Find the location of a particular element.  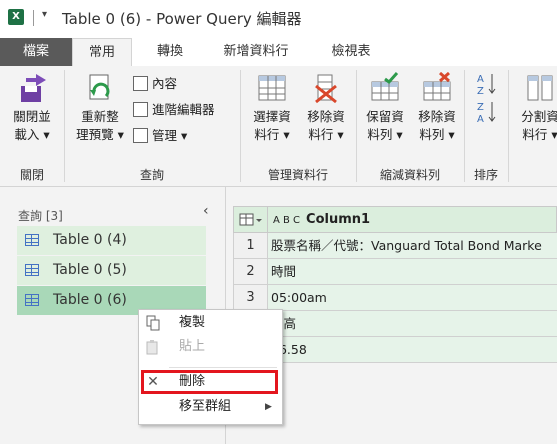

excel-app-icon: X is located at coordinates (16, 17).